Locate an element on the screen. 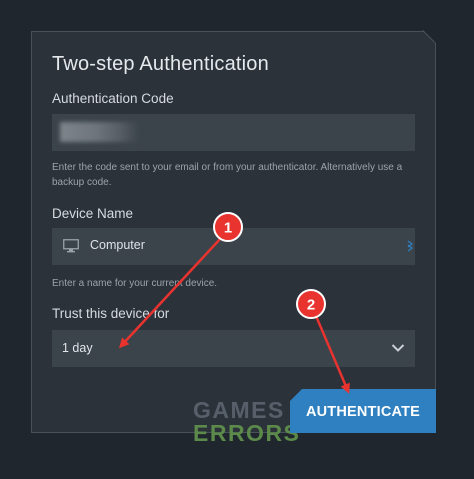 The width and height of the screenshot is (474, 479). step-1-annotation: 1 is located at coordinates (180, 280).